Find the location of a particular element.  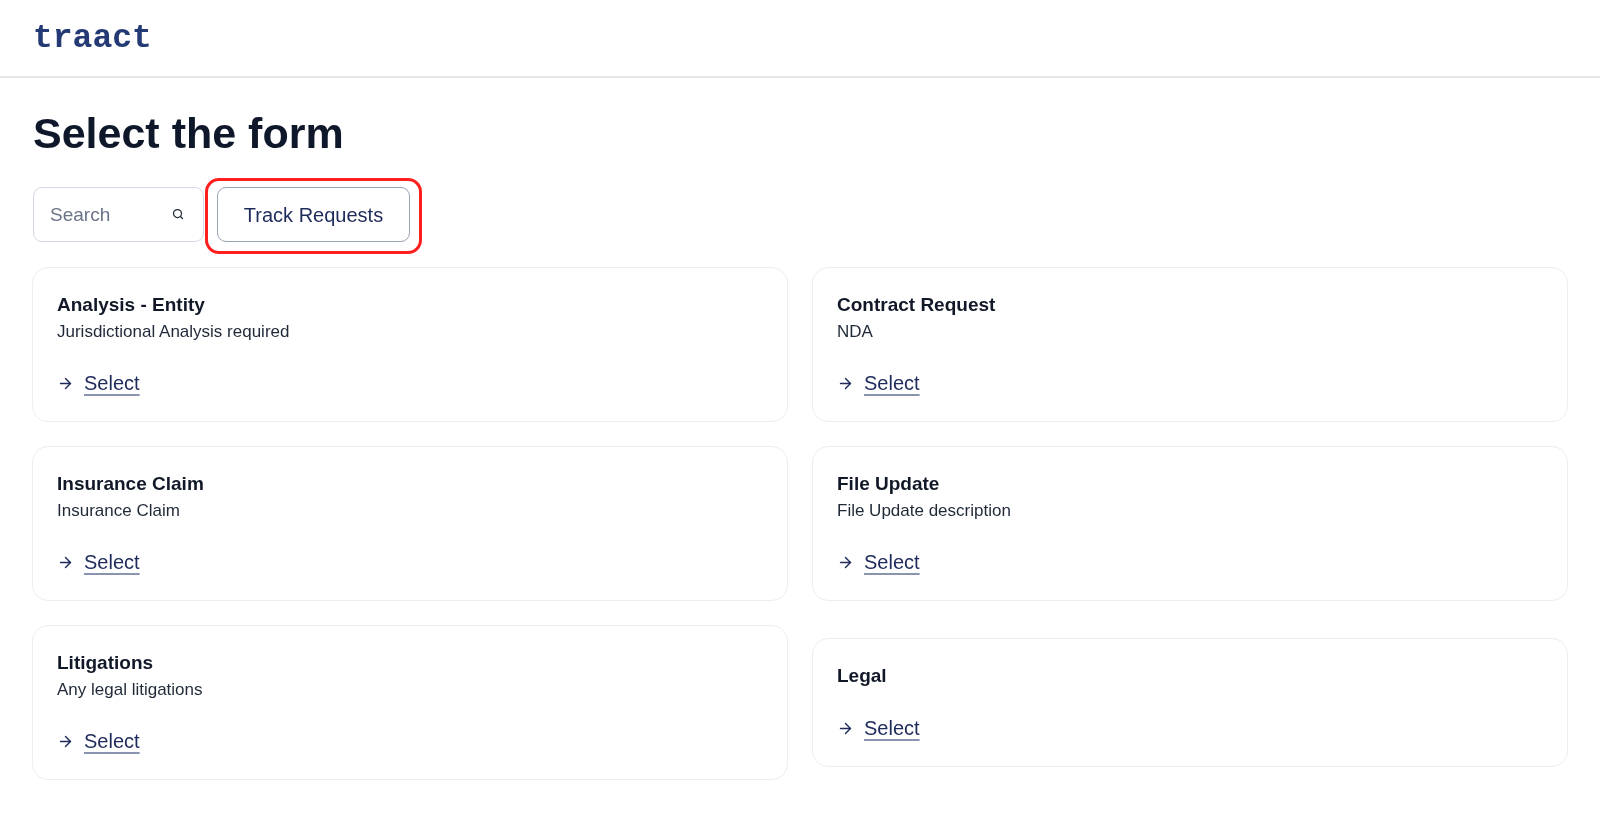

form-title: Legal is located at coordinates (862, 676).